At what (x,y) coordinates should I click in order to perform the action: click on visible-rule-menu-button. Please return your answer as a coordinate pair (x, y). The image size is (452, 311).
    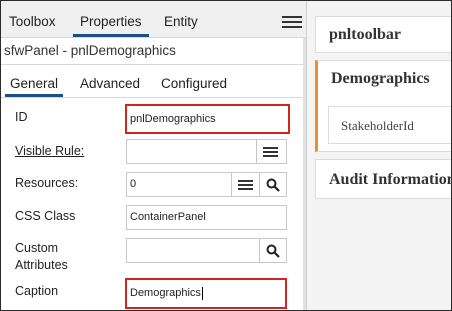
    Looking at the image, I should click on (271, 151).